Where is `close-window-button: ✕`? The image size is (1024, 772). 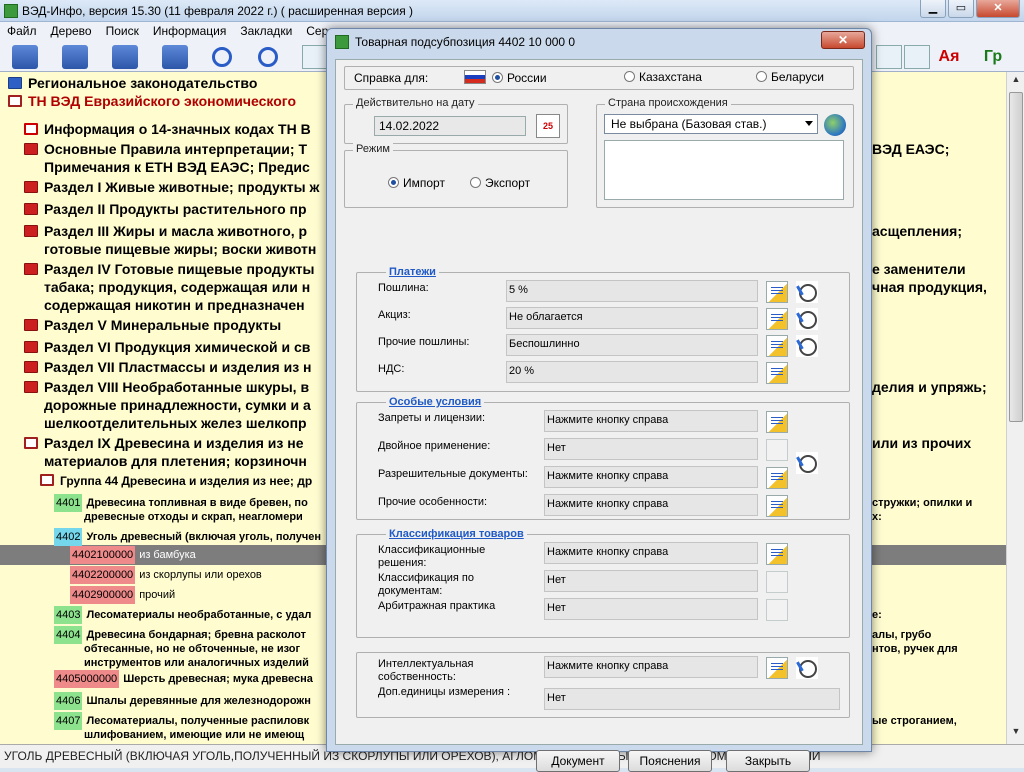
close-window-button: ✕ is located at coordinates (998, 9).